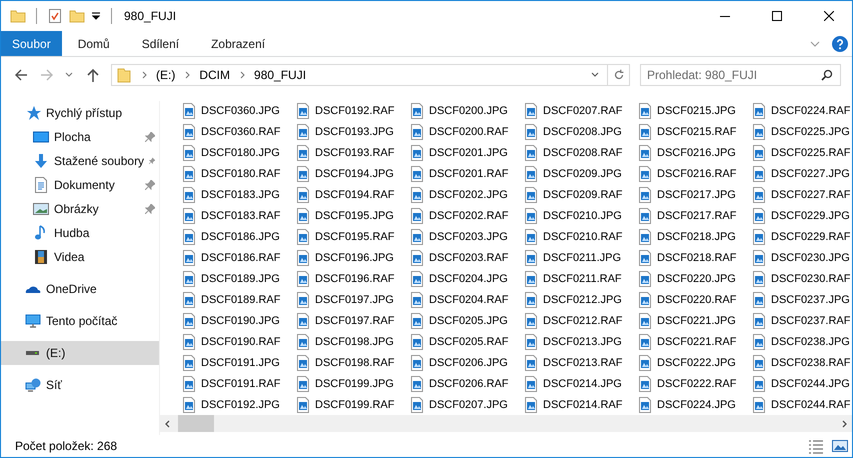 The image size is (853, 458). What do you see at coordinates (80, 161) in the screenshot?
I see `nav-item: Stažené soubory` at bounding box center [80, 161].